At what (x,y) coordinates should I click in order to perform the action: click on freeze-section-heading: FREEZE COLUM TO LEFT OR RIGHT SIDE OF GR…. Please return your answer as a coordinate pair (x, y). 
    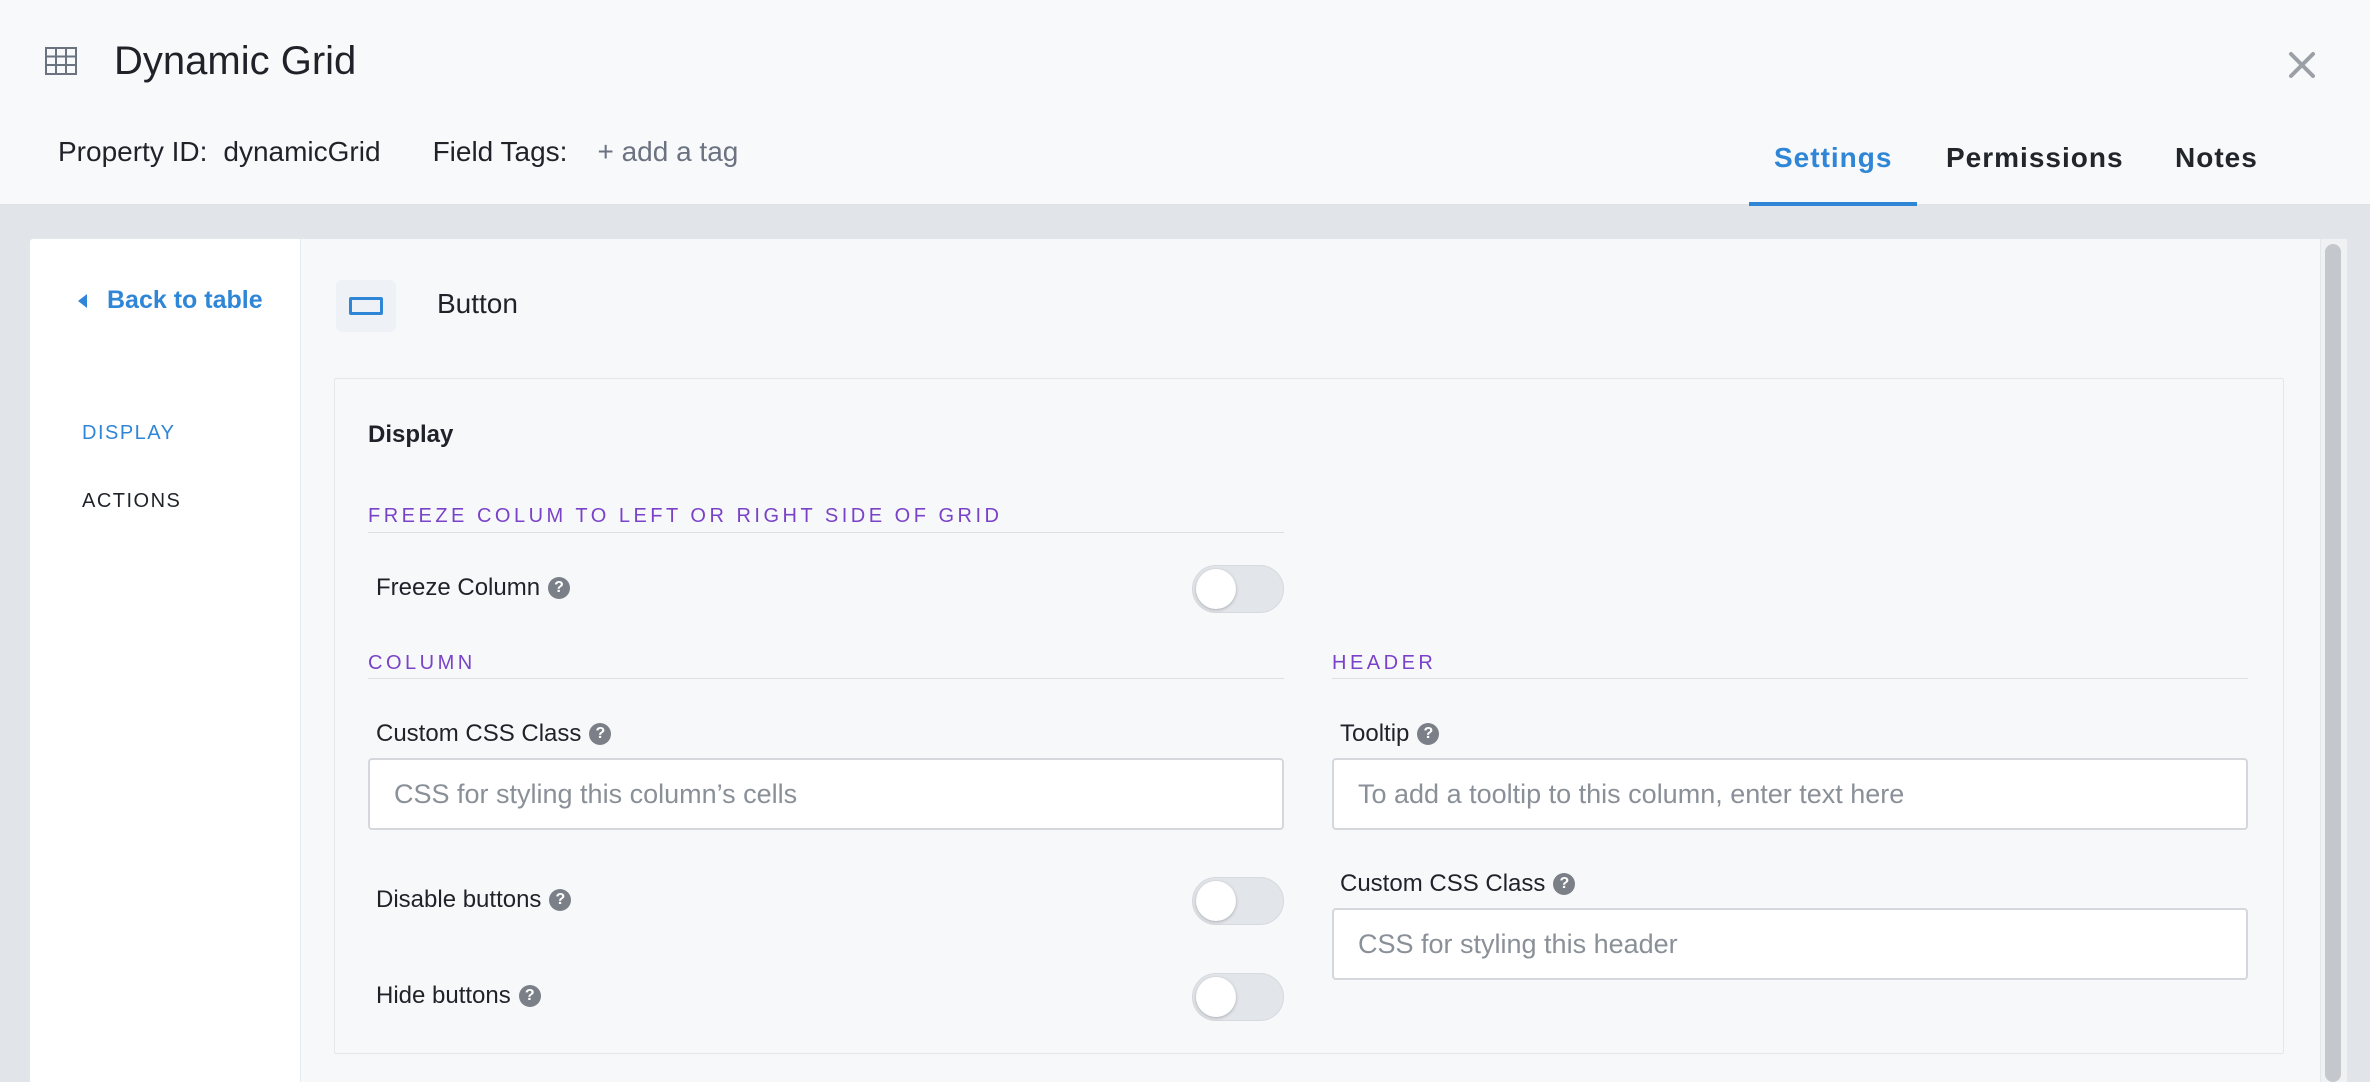
    Looking at the image, I should click on (685, 516).